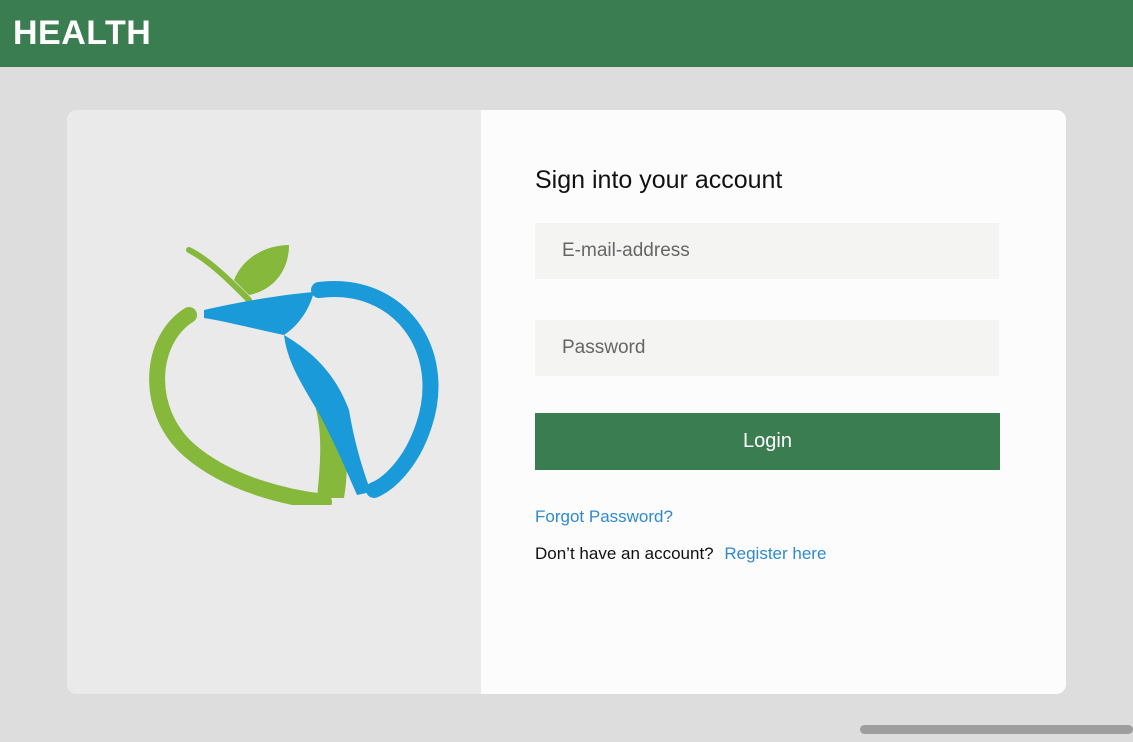 Image resolution: width=1133 pixels, height=742 pixels. I want to click on no-account-text: Don’t have an account?, so click(624, 553).